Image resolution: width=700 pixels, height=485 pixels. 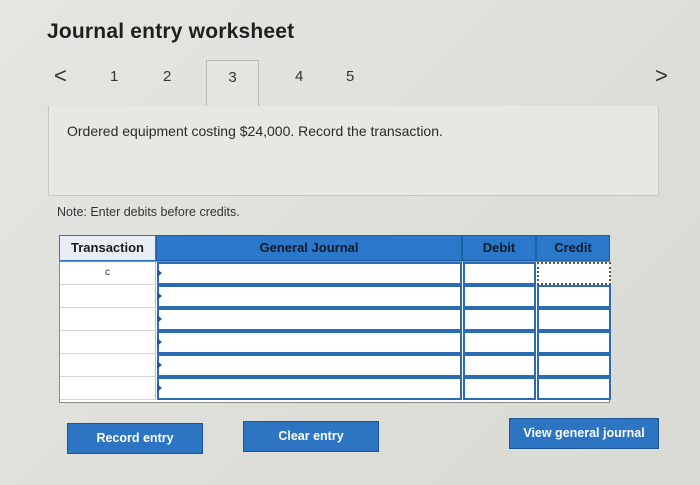 What do you see at coordinates (499, 248) in the screenshot?
I see `header-debit: Debit` at bounding box center [499, 248].